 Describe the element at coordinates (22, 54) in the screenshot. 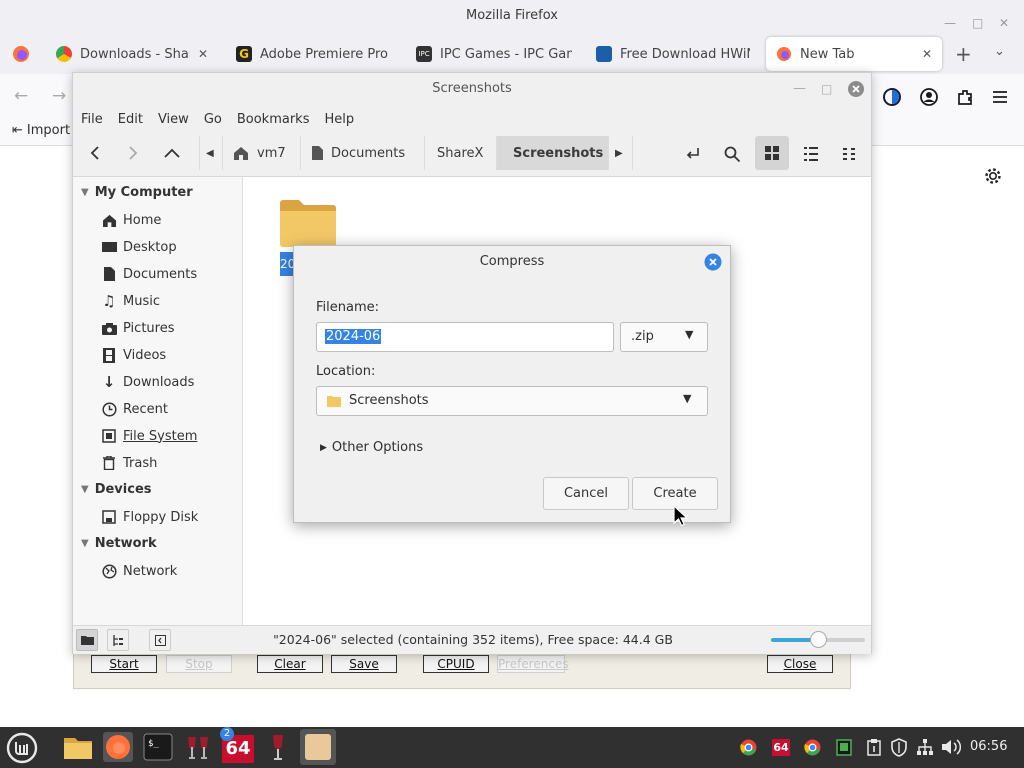

I see `firefox-view-button` at that location.